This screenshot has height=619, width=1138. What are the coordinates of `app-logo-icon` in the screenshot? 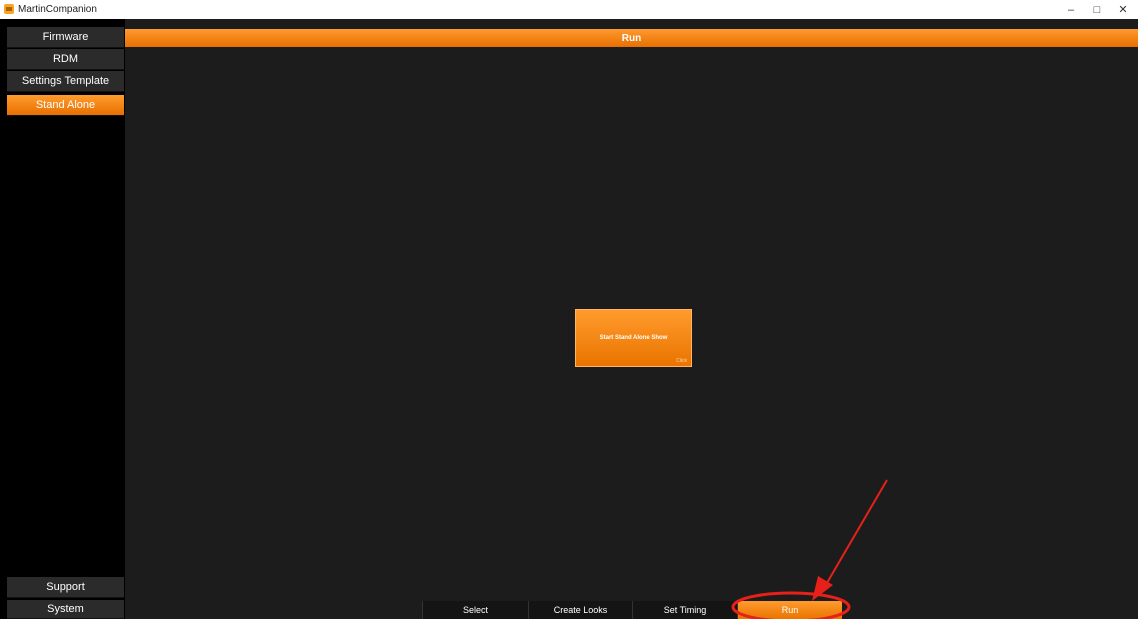 It's located at (9, 9).